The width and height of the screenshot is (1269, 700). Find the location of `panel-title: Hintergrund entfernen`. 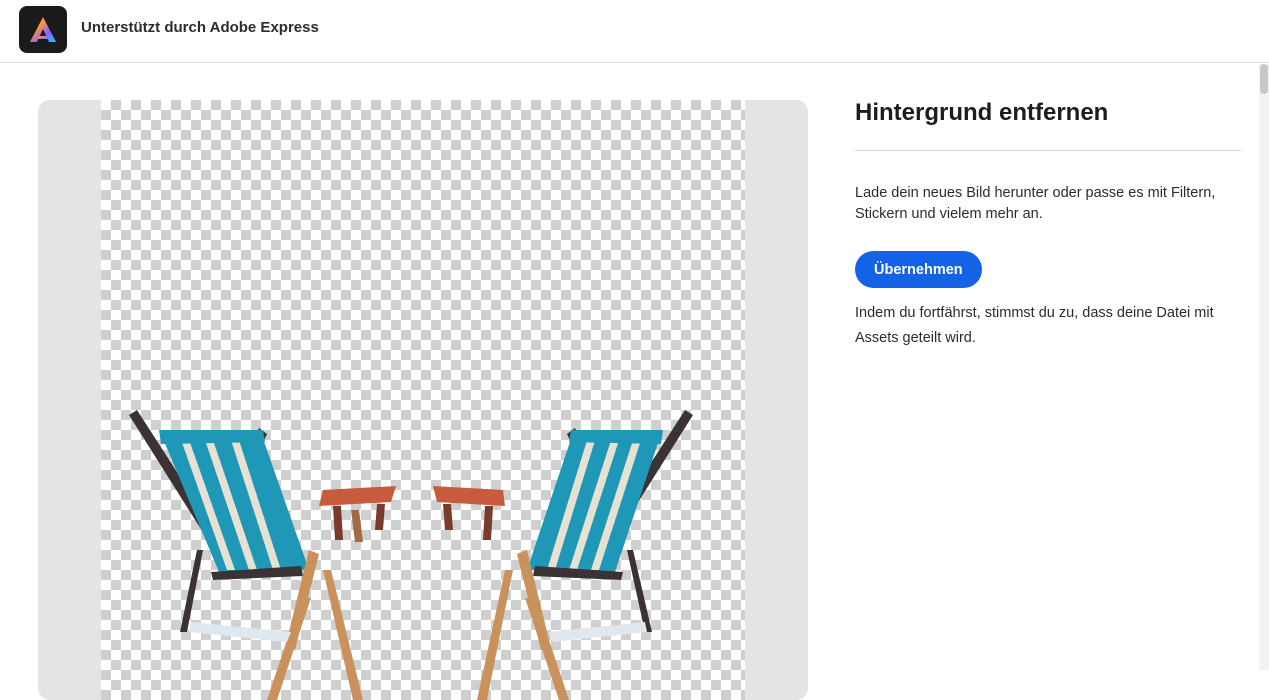

panel-title: Hintergrund entfernen is located at coordinates (982, 112).